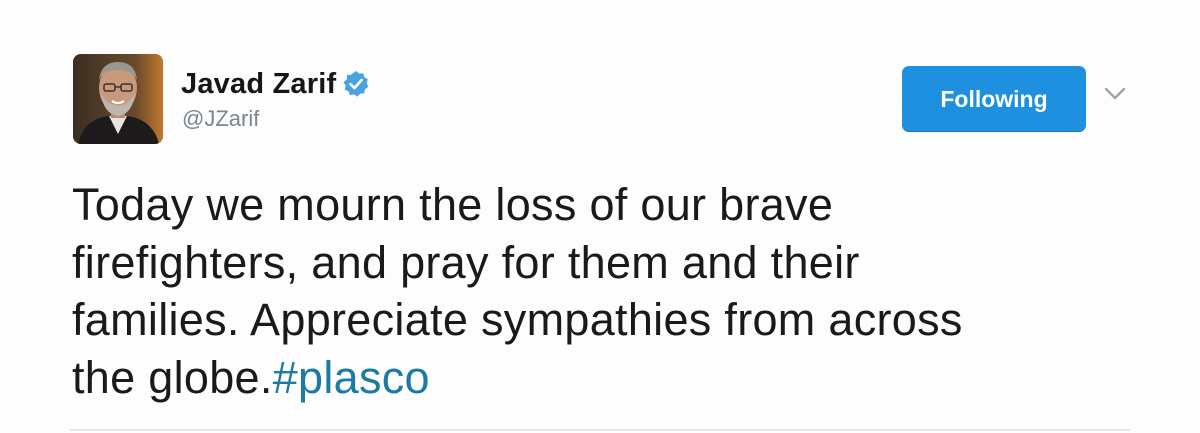  What do you see at coordinates (1115, 94) in the screenshot?
I see `chevron-down-icon` at bounding box center [1115, 94].